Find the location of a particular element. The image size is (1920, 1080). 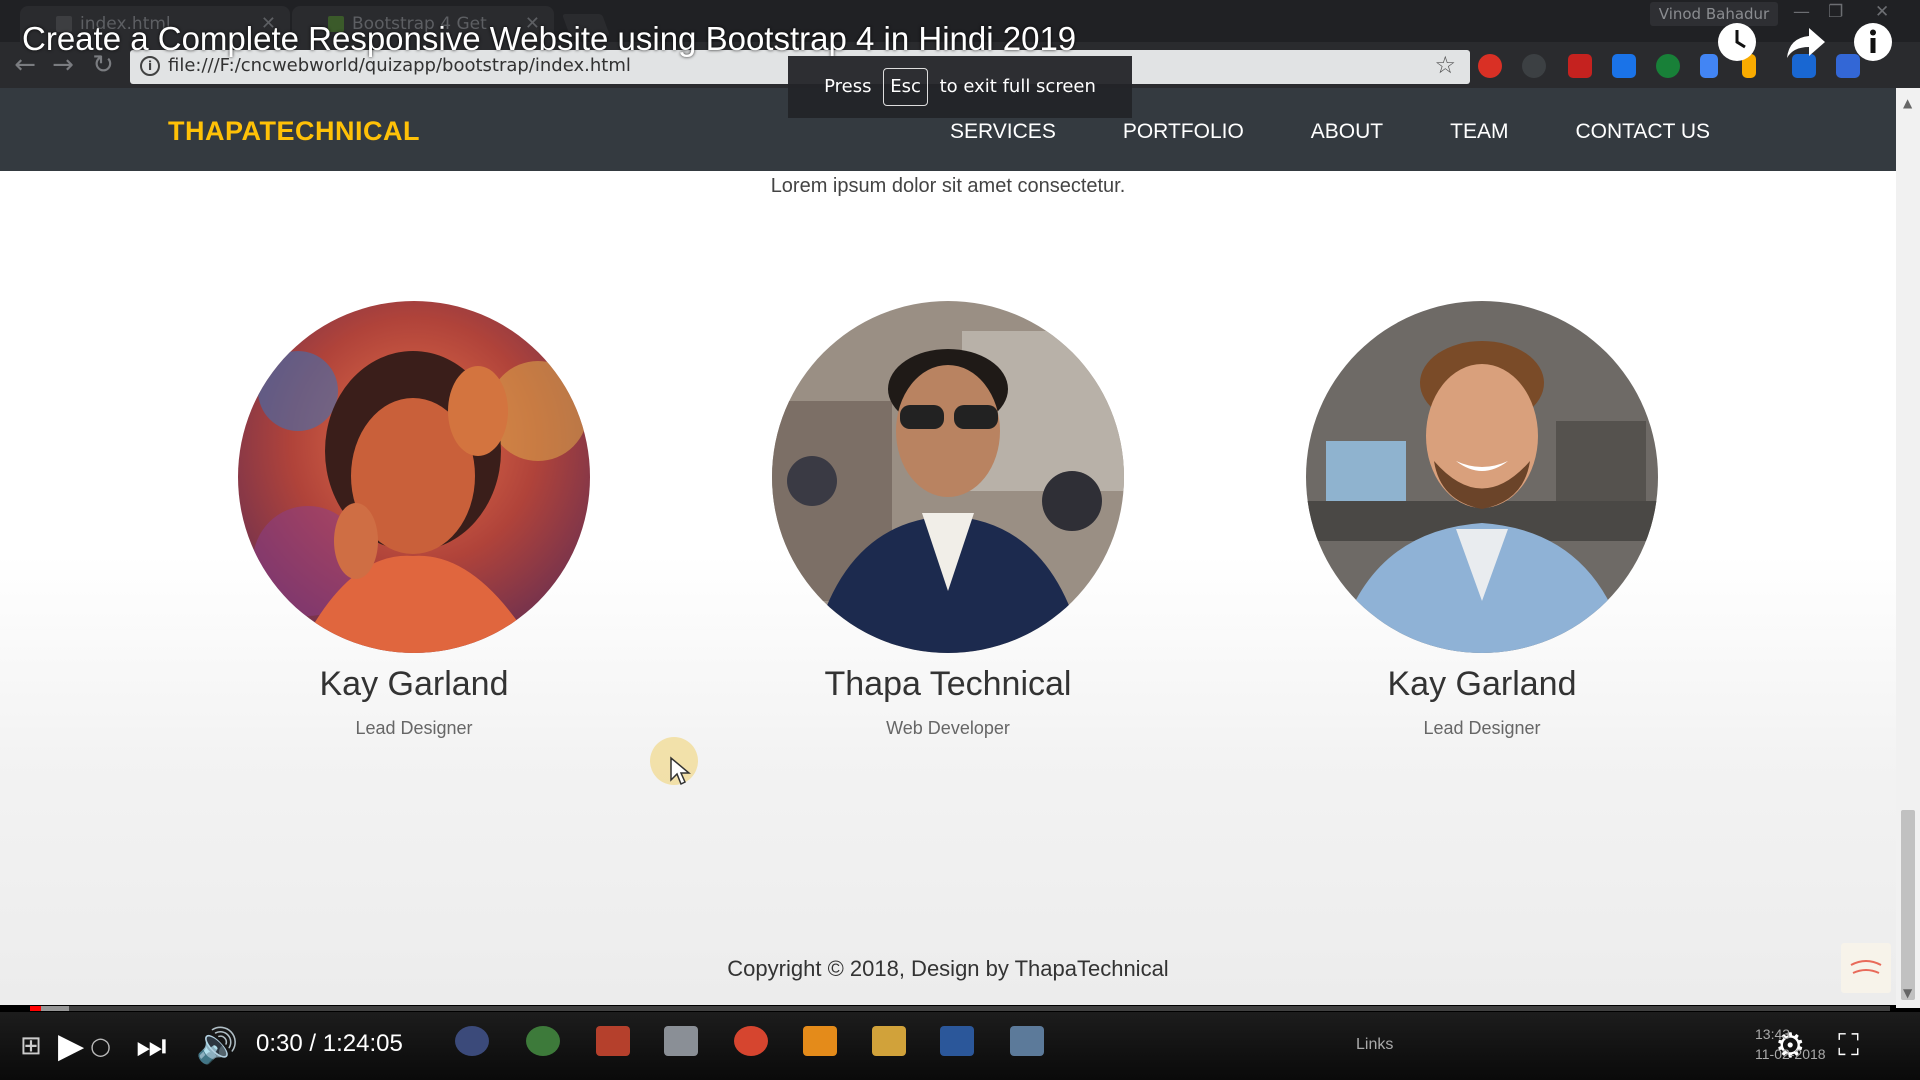

fullscreen-exit-prompt: Press Esc to exit full screen is located at coordinates (960, 87).